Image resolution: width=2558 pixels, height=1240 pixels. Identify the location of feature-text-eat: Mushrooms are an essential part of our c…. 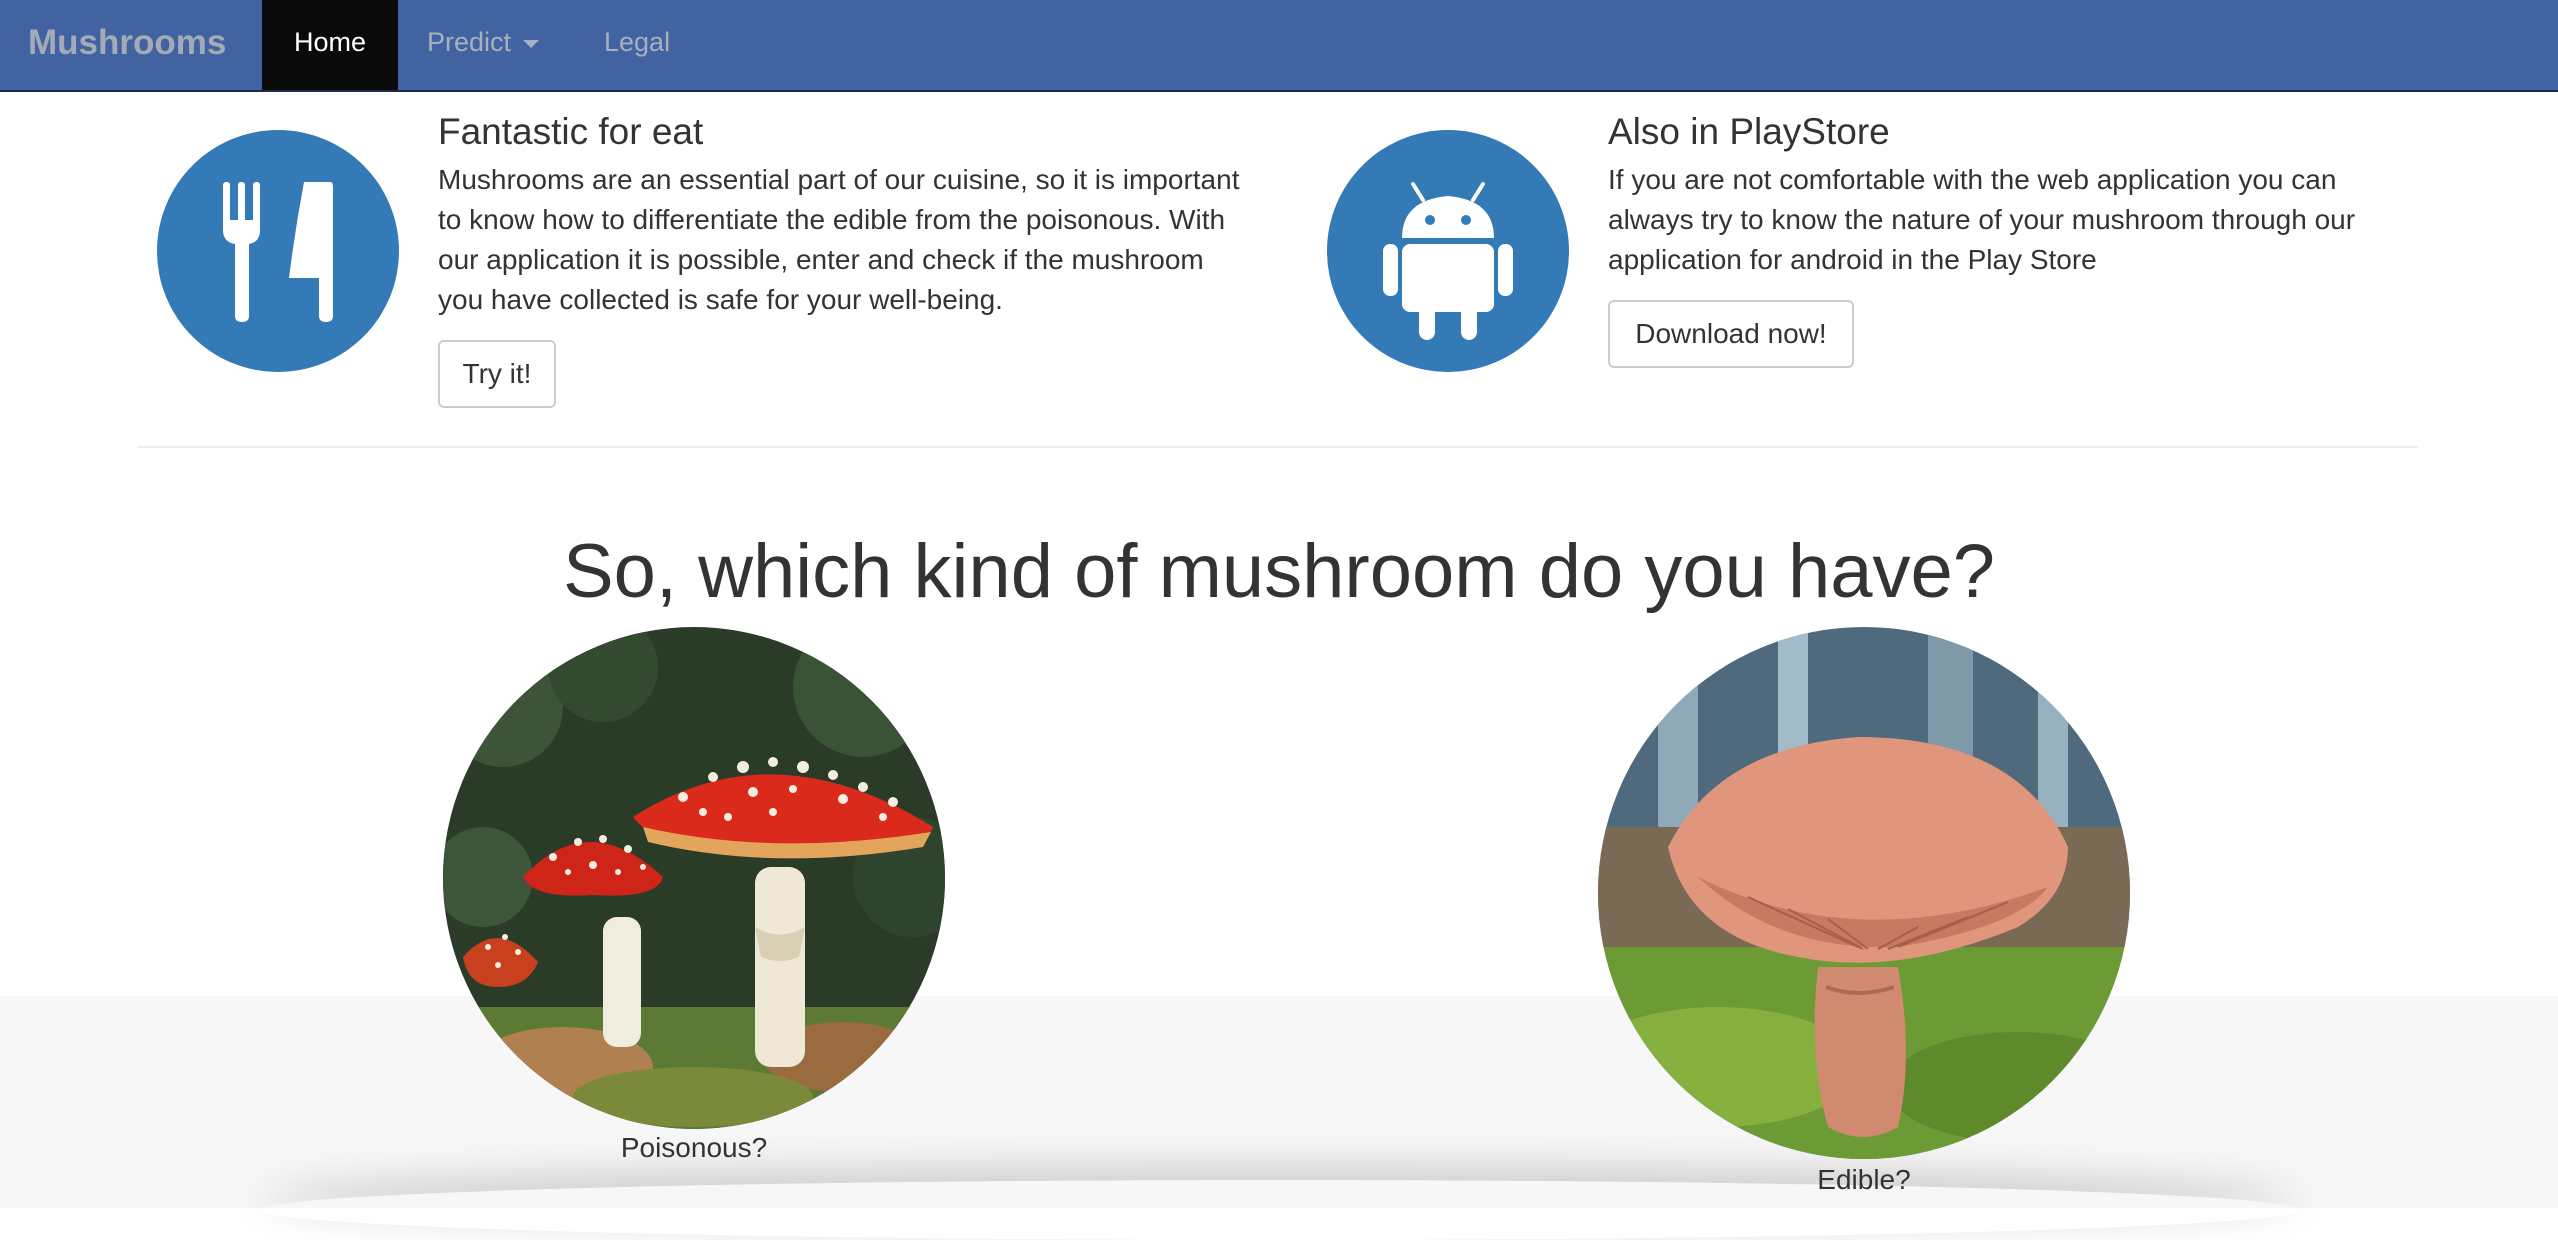
(853, 240).